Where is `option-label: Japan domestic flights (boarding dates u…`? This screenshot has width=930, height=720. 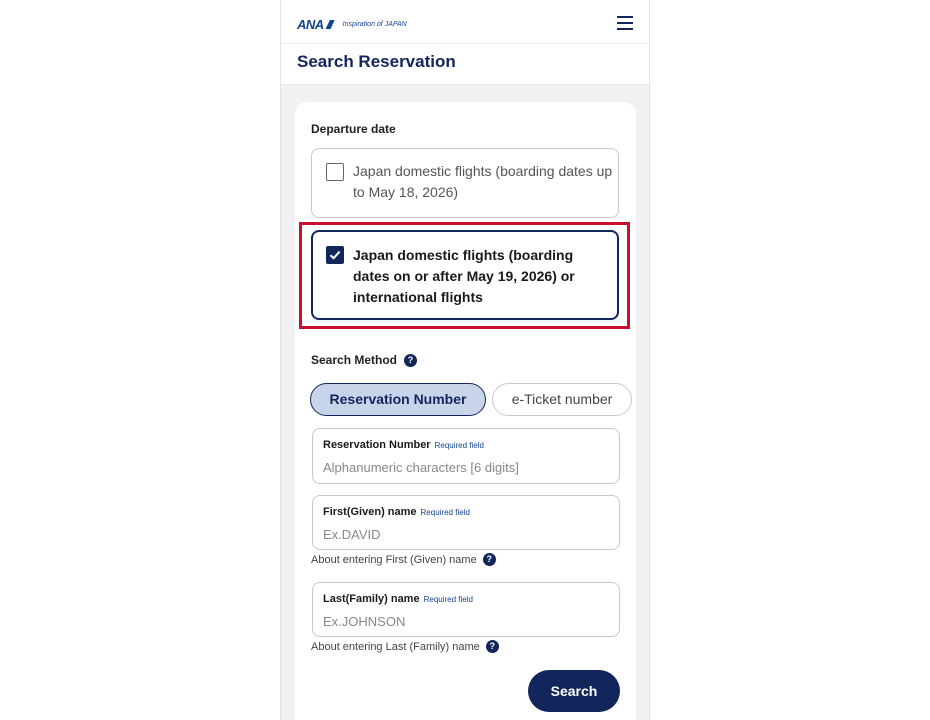
option-label: Japan domestic flights (boarding dates u… is located at coordinates (483, 181).